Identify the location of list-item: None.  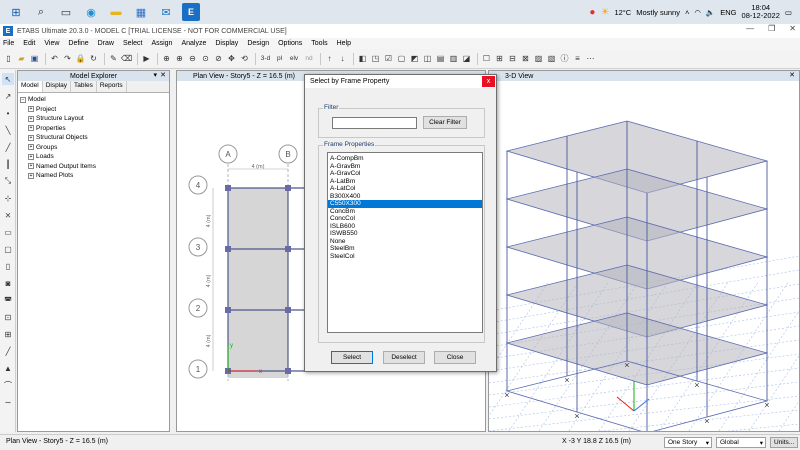
(405, 242).